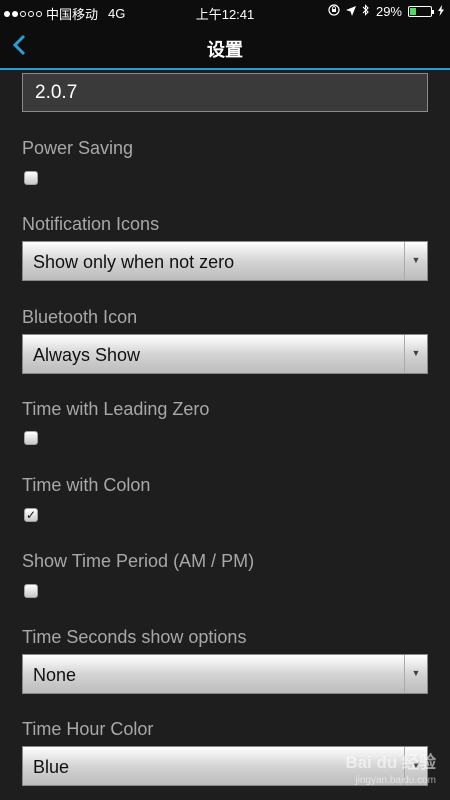  Describe the element at coordinates (350, 11) in the screenshot. I see `location-arrow-icon` at that location.